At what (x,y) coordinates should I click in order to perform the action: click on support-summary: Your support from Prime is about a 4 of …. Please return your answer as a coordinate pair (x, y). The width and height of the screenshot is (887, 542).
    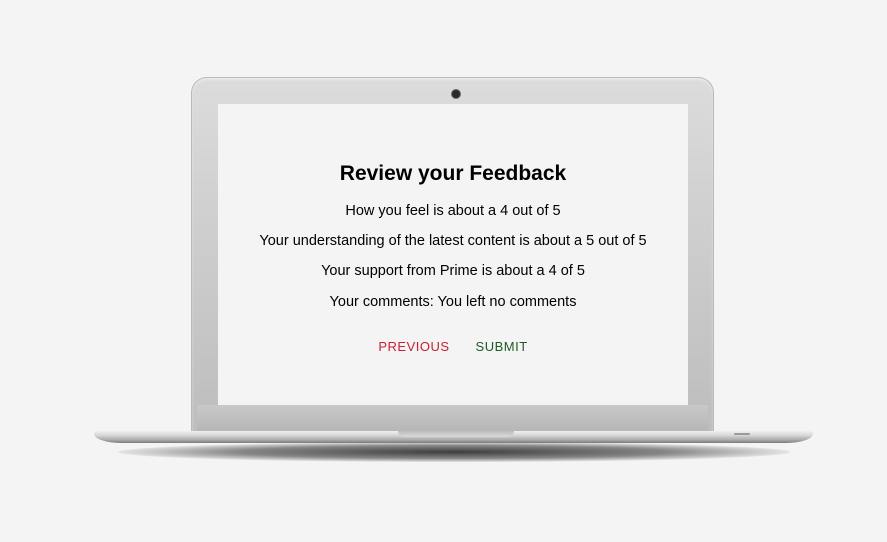
    Looking at the image, I should click on (453, 271).